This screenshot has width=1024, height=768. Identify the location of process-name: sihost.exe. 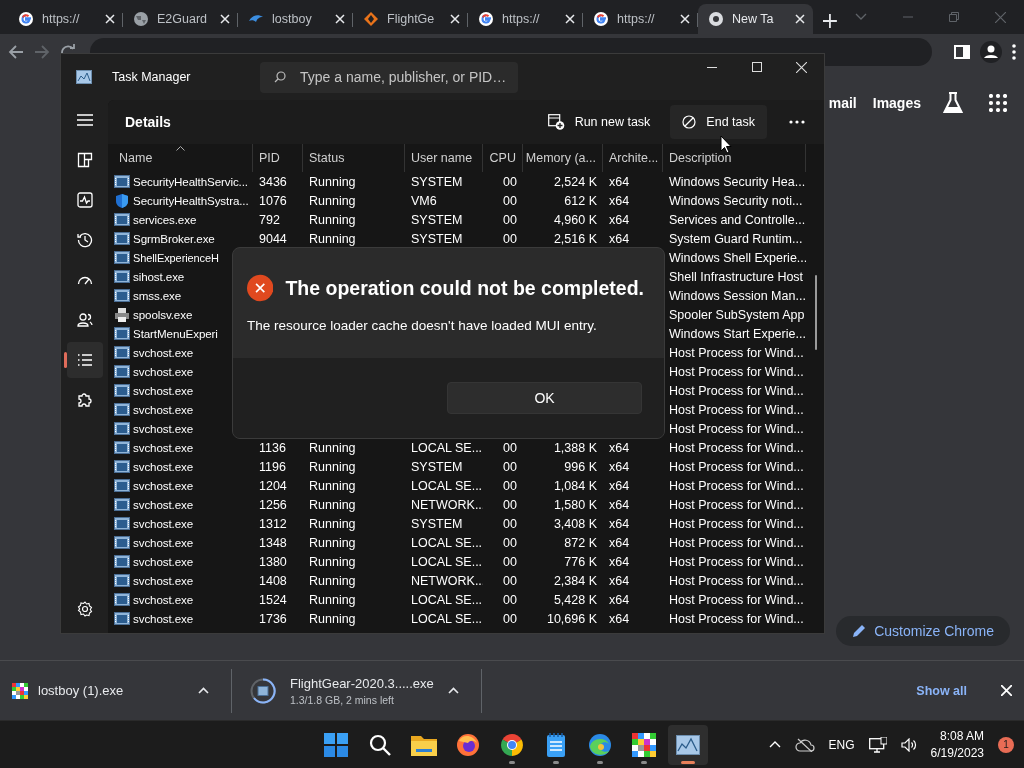
(159, 276).